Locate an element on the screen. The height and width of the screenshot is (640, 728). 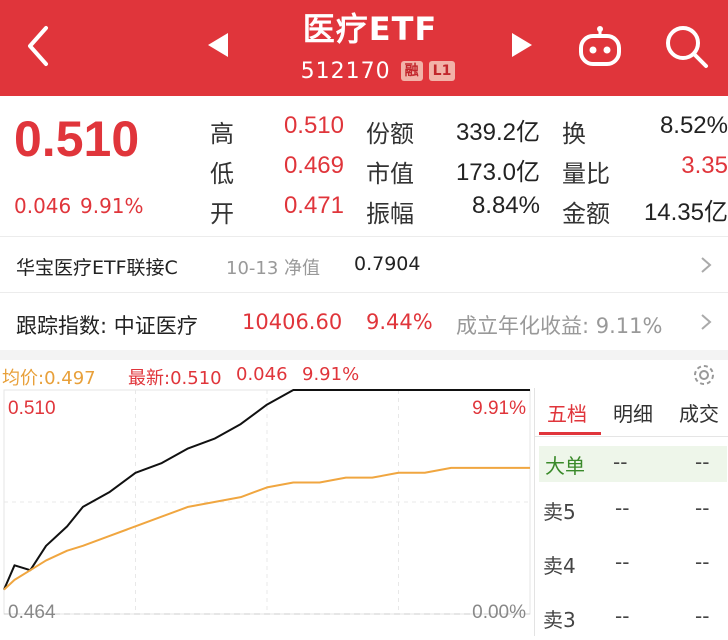
tracking-index-label: 跟踪指数: 中证医疗 is located at coordinates (107, 326).